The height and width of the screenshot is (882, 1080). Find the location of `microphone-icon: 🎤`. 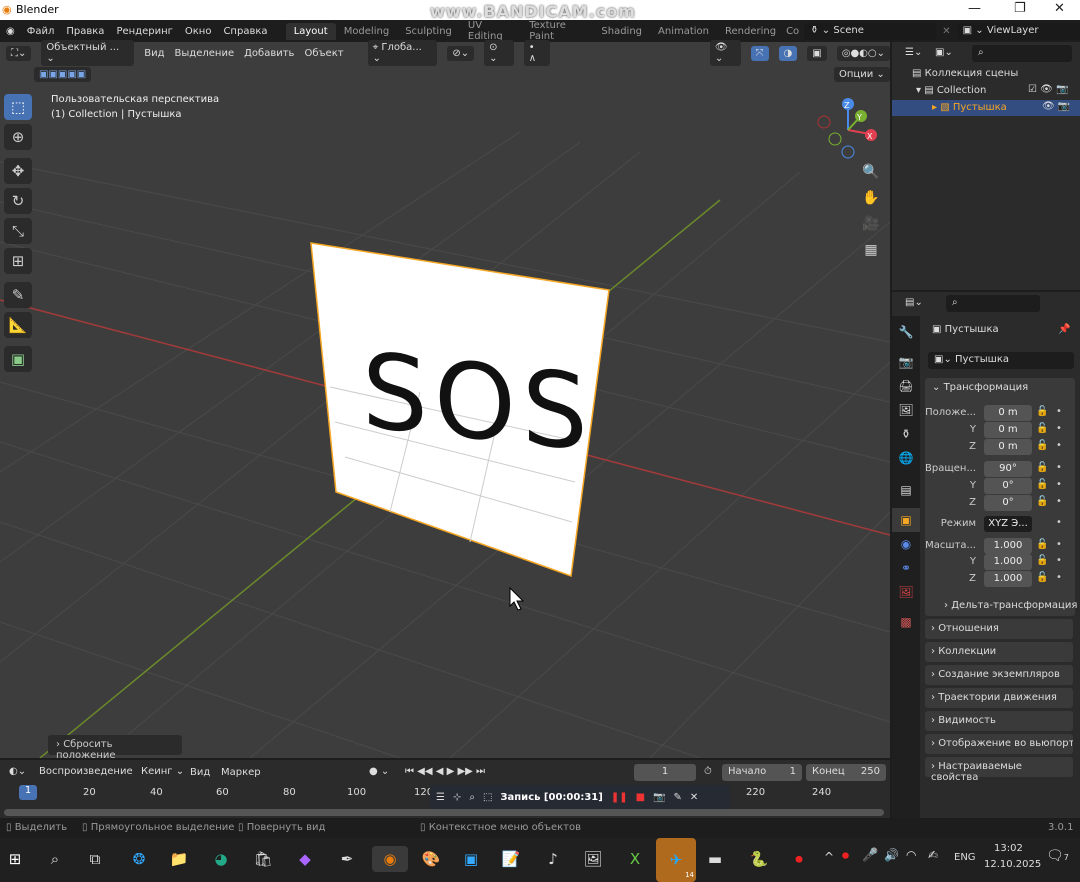

microphone-icon: 🎤 is located at coordinates (870, 855).